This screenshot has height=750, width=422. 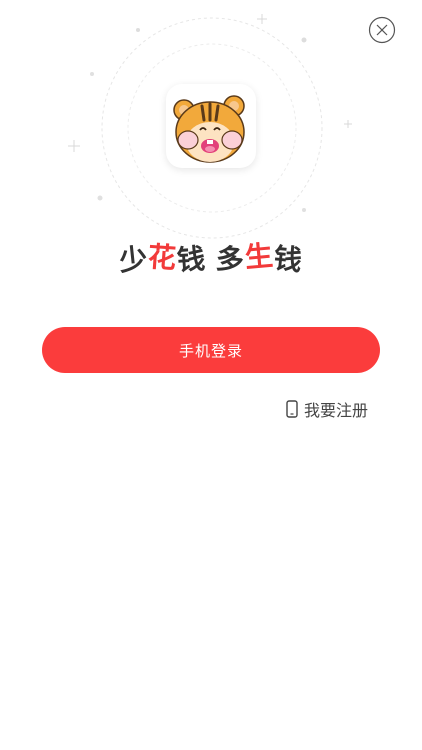 I want to click on phone-login-label: 手机登录, so click(x=210, y=350).